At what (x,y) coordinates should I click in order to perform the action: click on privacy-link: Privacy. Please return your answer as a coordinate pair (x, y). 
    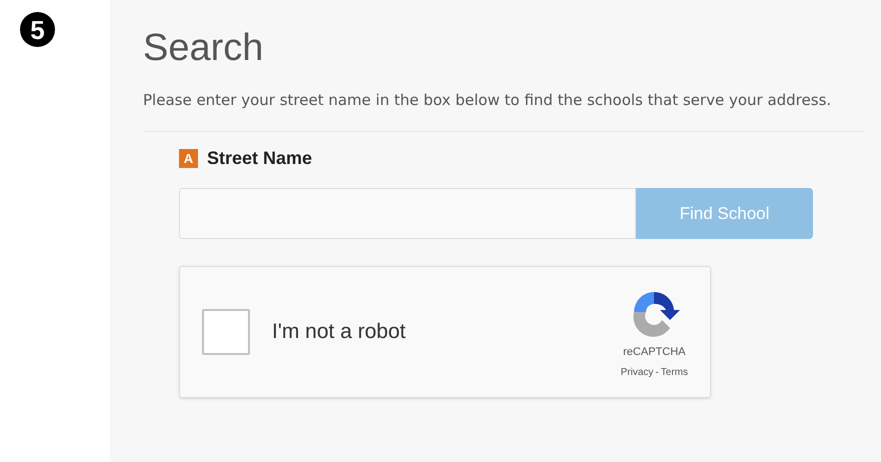
    Looking at the image, I should click on (637, 372).